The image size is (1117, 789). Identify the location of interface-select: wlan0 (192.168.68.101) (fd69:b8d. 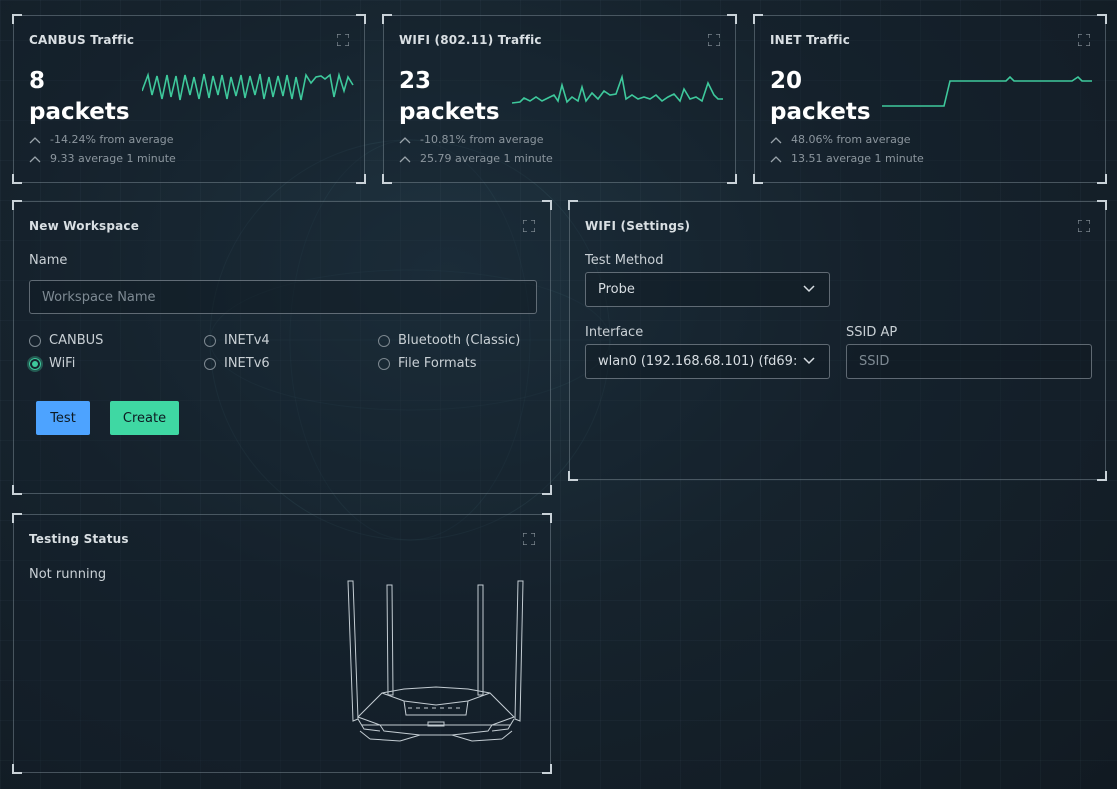
(707, 361).